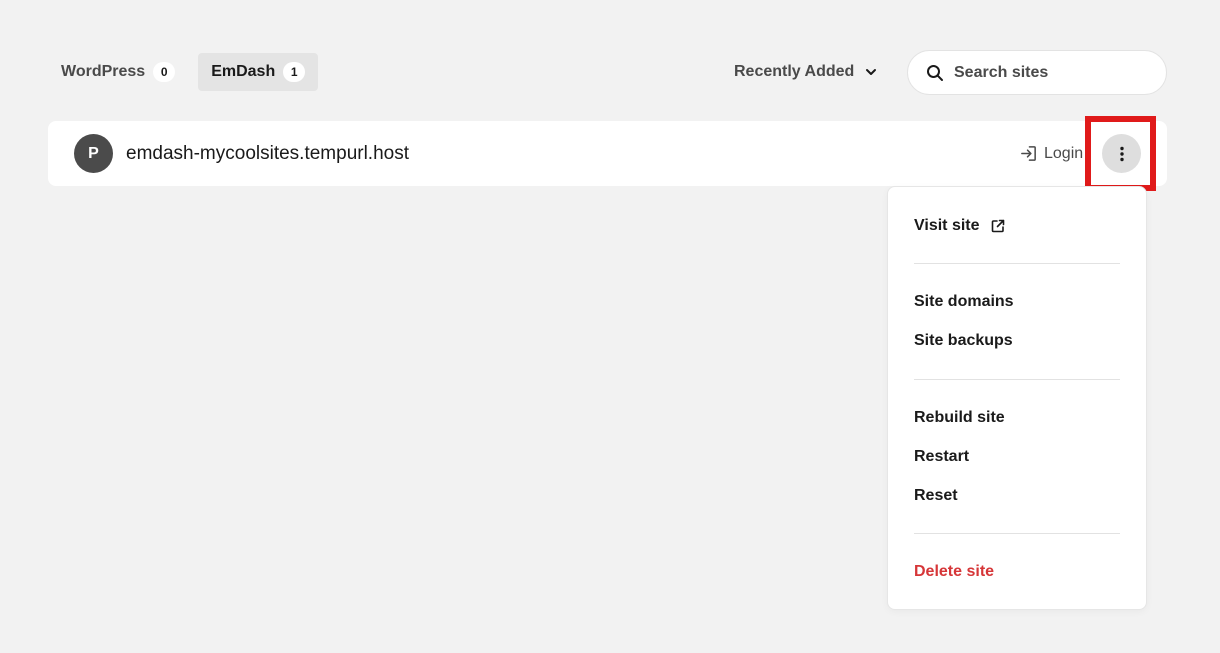 The width and height of the screenshot is (1220, 653). I want to click on menu-item-visit-site: Visit site, so click(960, 226).